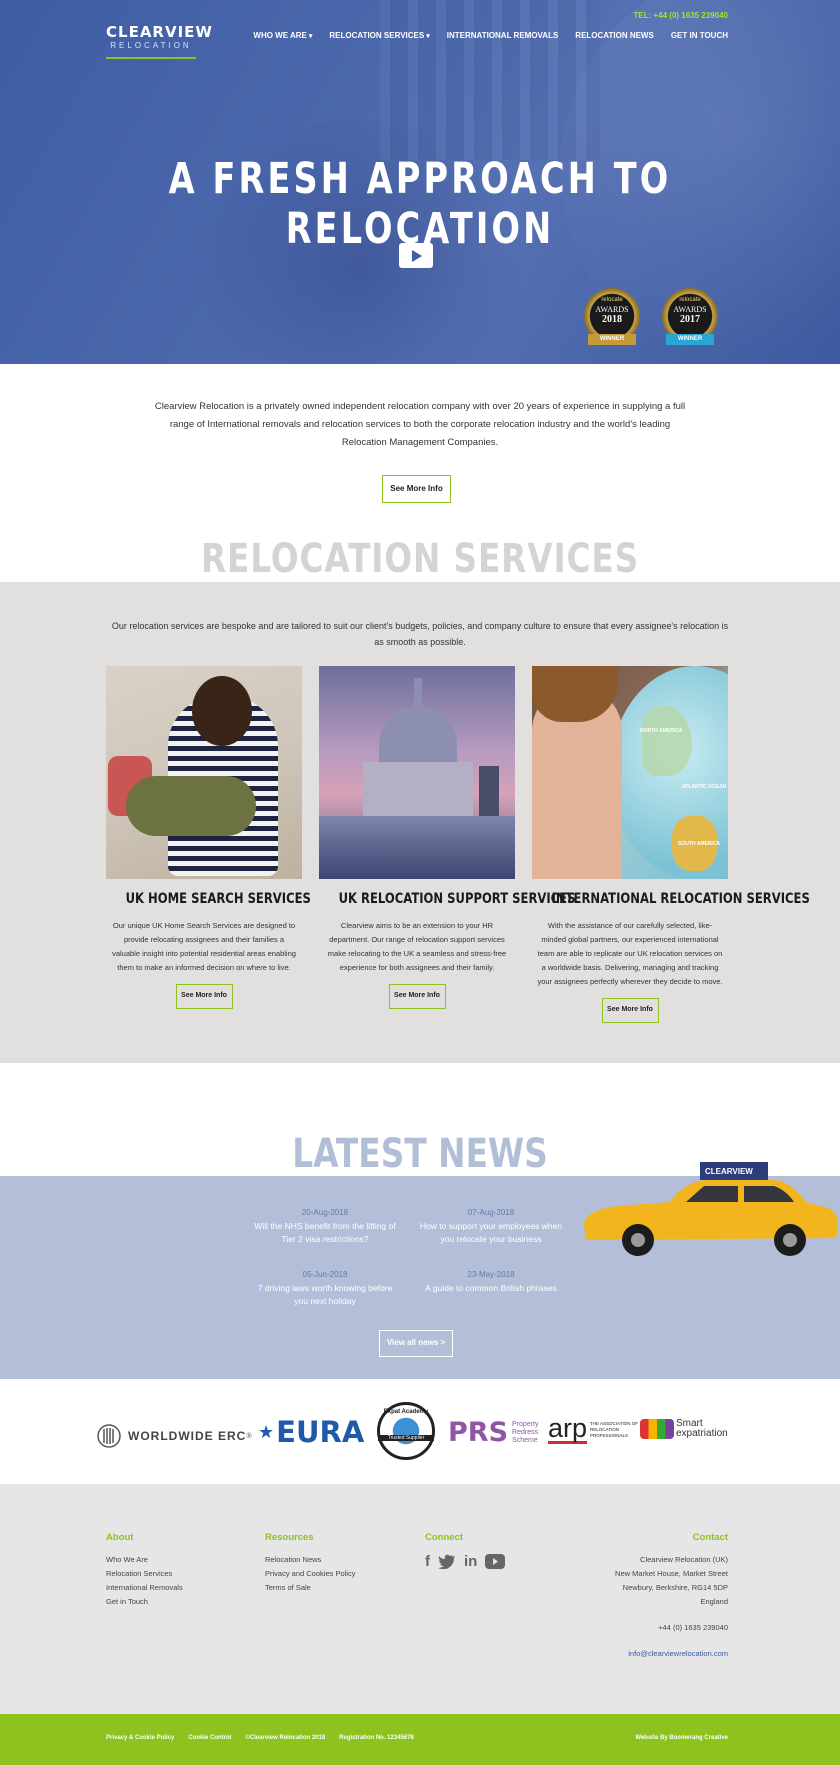  I want to click on contact-address-line: Clearview Relocation (UK), so click(684, 1559).